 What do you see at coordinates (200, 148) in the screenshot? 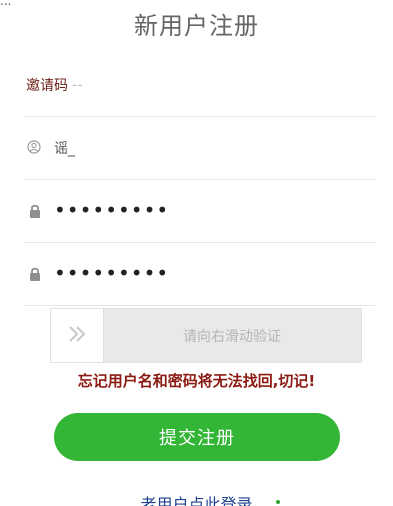
I see `username-field: 谣_` at bounding box center [200, 148].